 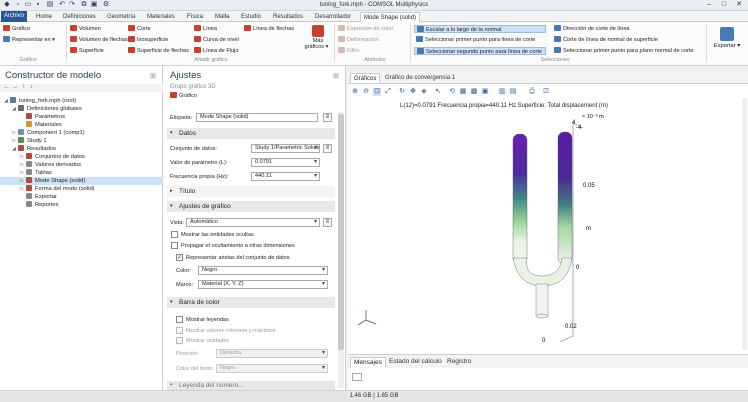 What do you see at coordinates (251, 133) in the screenshot?
I see `section-datos: ▾ Datos` at bounding box center [251, 133].